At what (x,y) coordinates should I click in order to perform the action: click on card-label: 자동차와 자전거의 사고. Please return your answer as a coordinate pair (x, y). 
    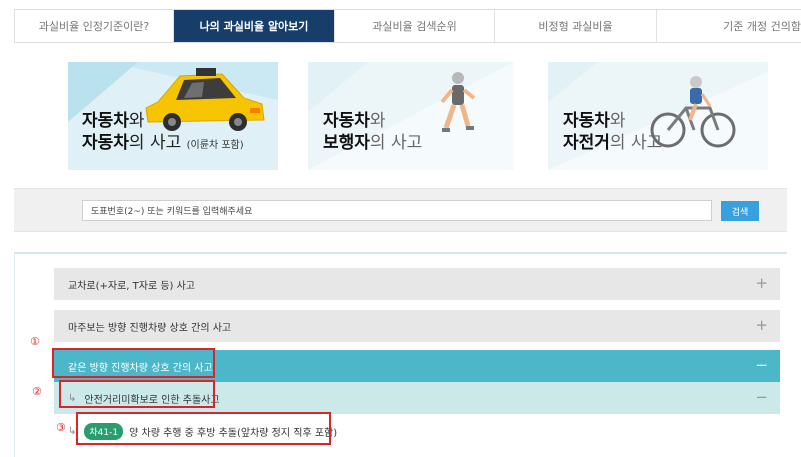
    Looking at the image, I should click on (613, 132).